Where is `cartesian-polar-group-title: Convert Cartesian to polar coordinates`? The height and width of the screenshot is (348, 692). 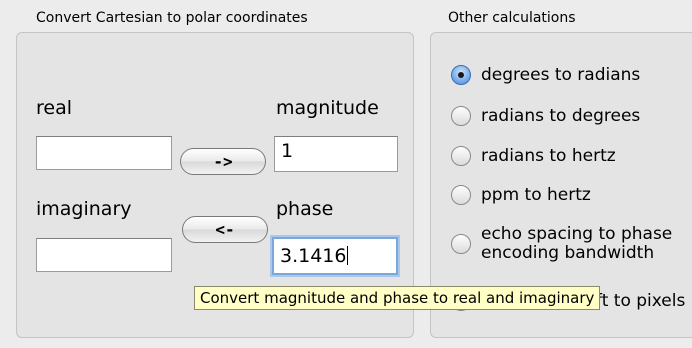
cartesian-polar-group-title: Convert Cartesian to polar coordinates is located at coordinates (172, 18).